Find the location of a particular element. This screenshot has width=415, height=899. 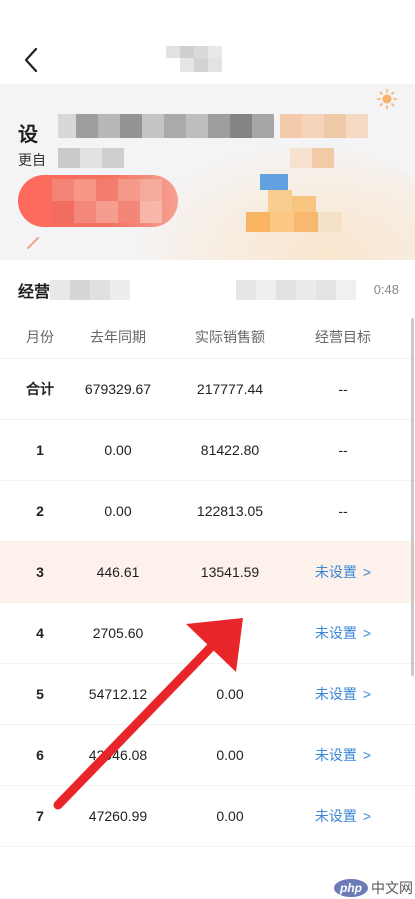

page-title-redacted is located at coordinates (201, 61).